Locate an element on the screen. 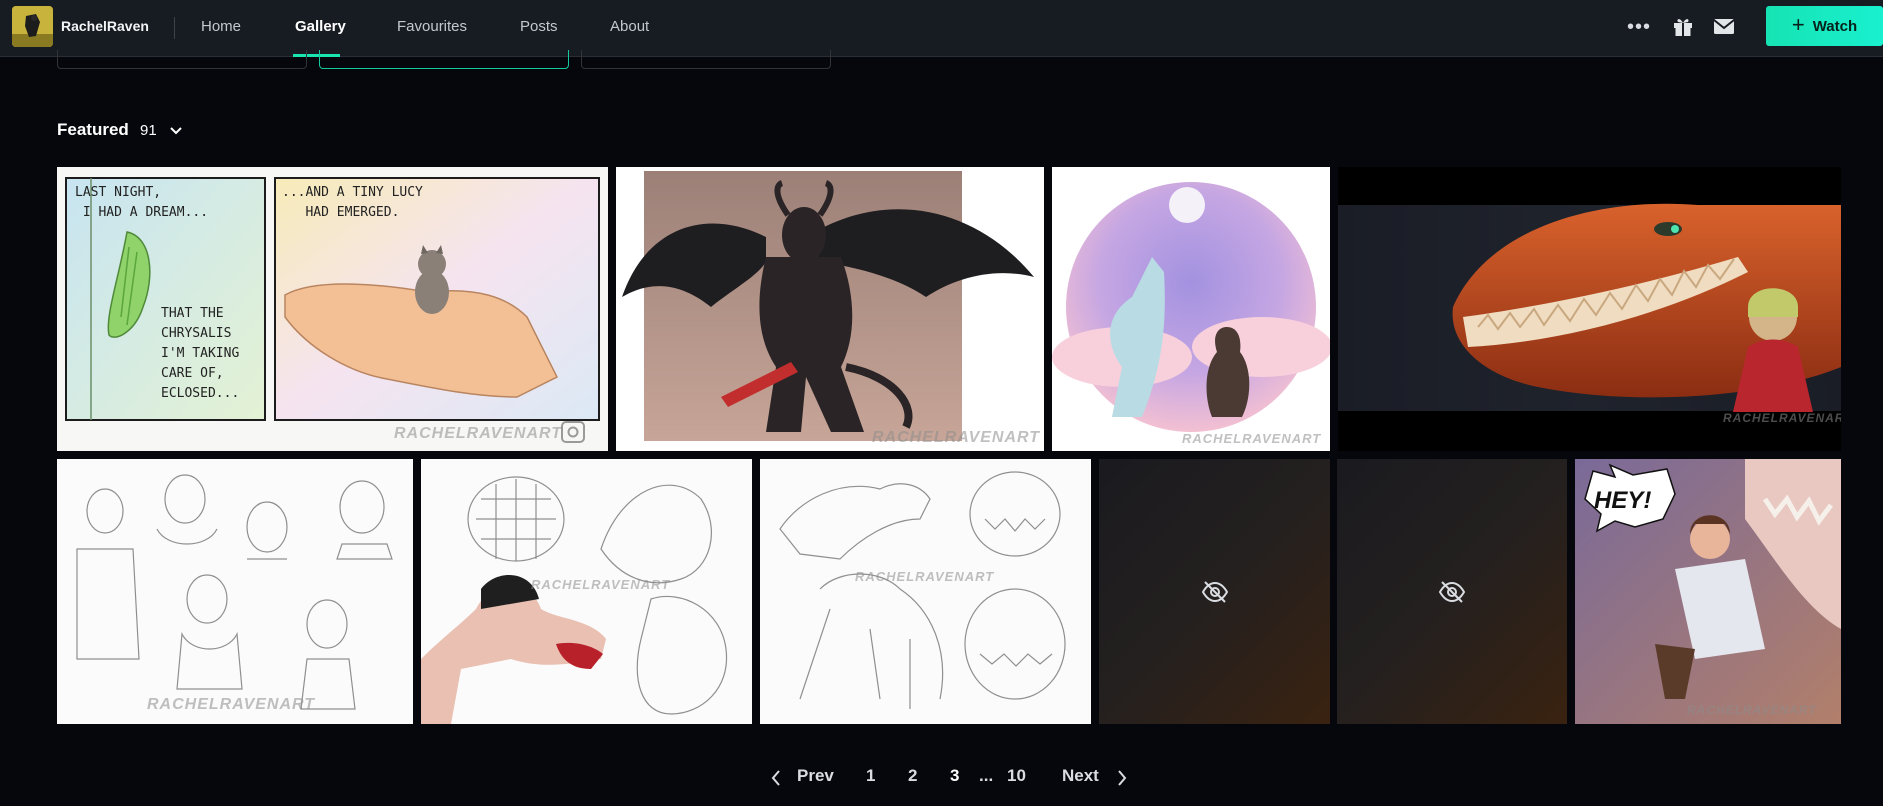 The height and width of the screenshot is (806, 1883). nav-posts: Posts is located at coordinates (539, 26).